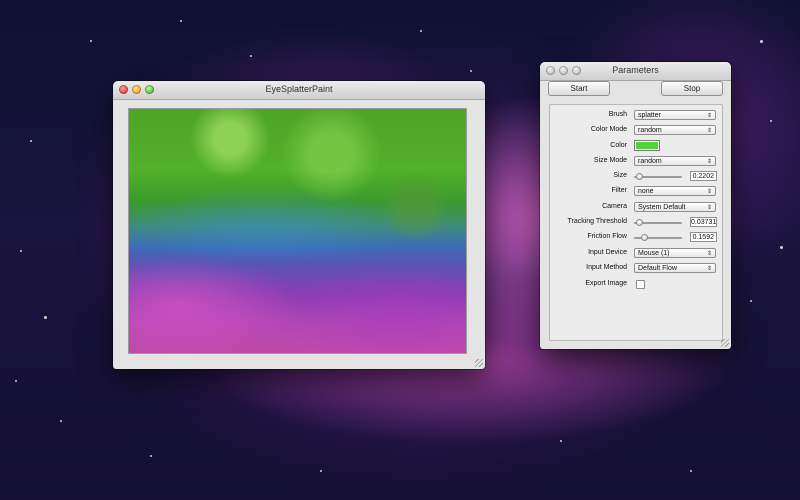  What do you see at coordinates (619, 190) in the screenshot?
I see `filter-label: Filter` at bounding box center [619, 190].